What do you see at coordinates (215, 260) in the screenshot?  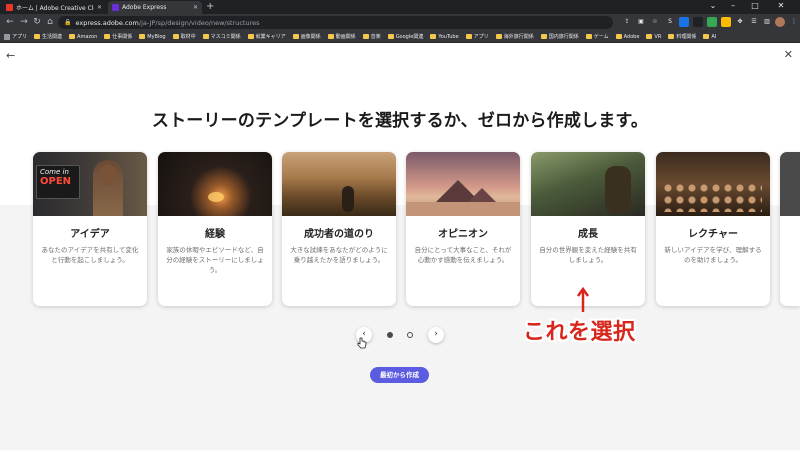 I see `card-description: 家族の休暇やエピソードなど、自分の経験をストーリーにしましょう。` at bounding box center [215, 260].